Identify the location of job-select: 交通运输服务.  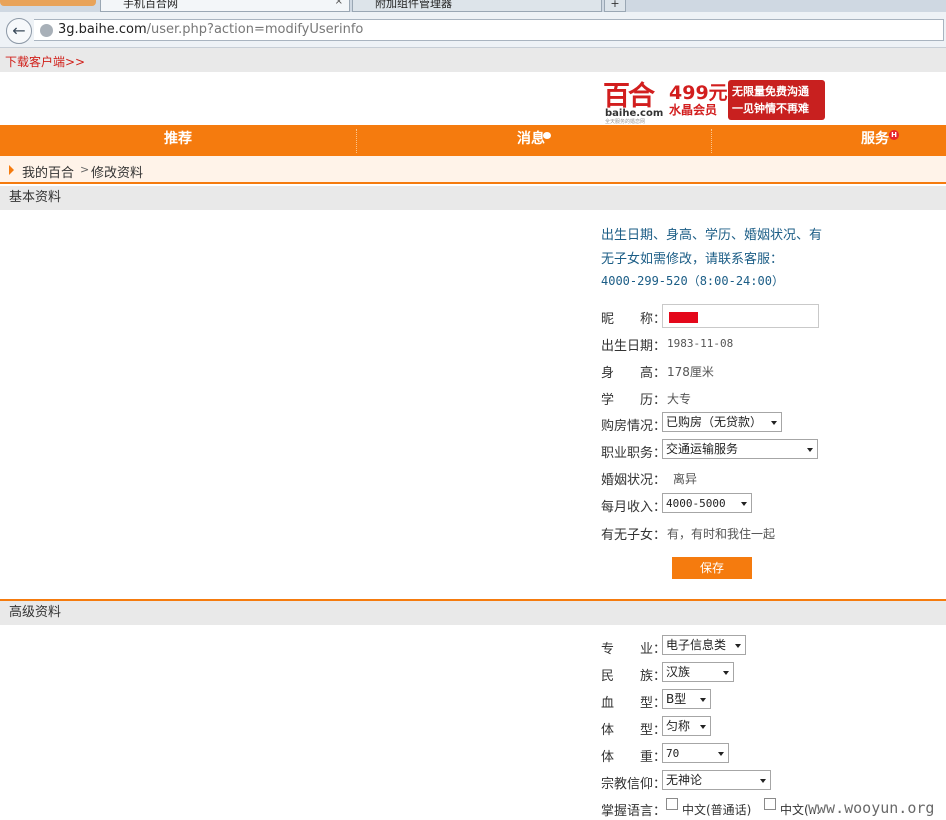
(740, 449).